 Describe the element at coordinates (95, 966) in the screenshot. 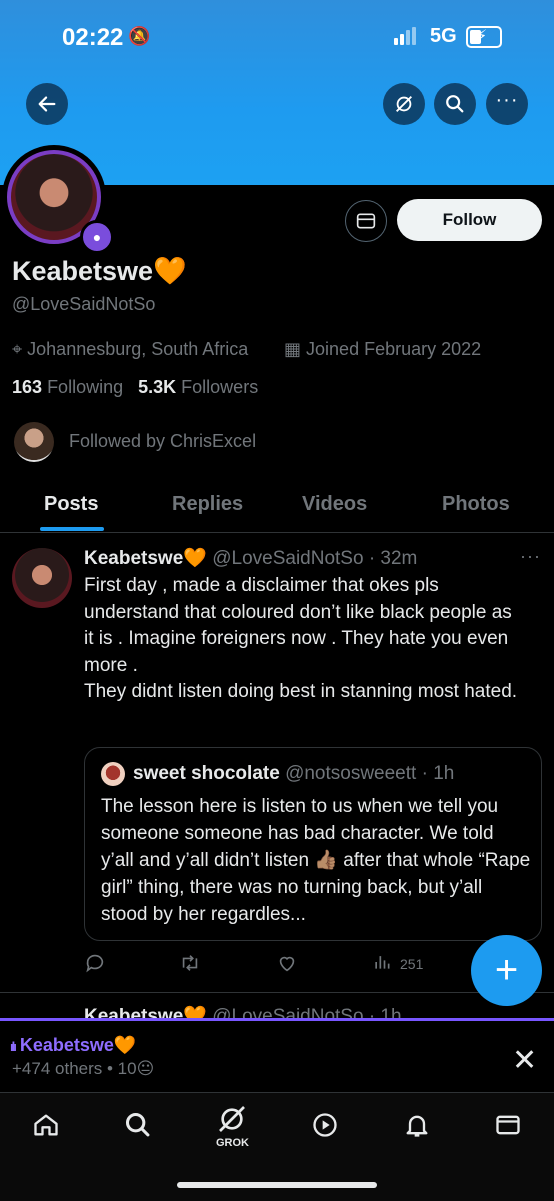

I see `reply-icon` at that location.